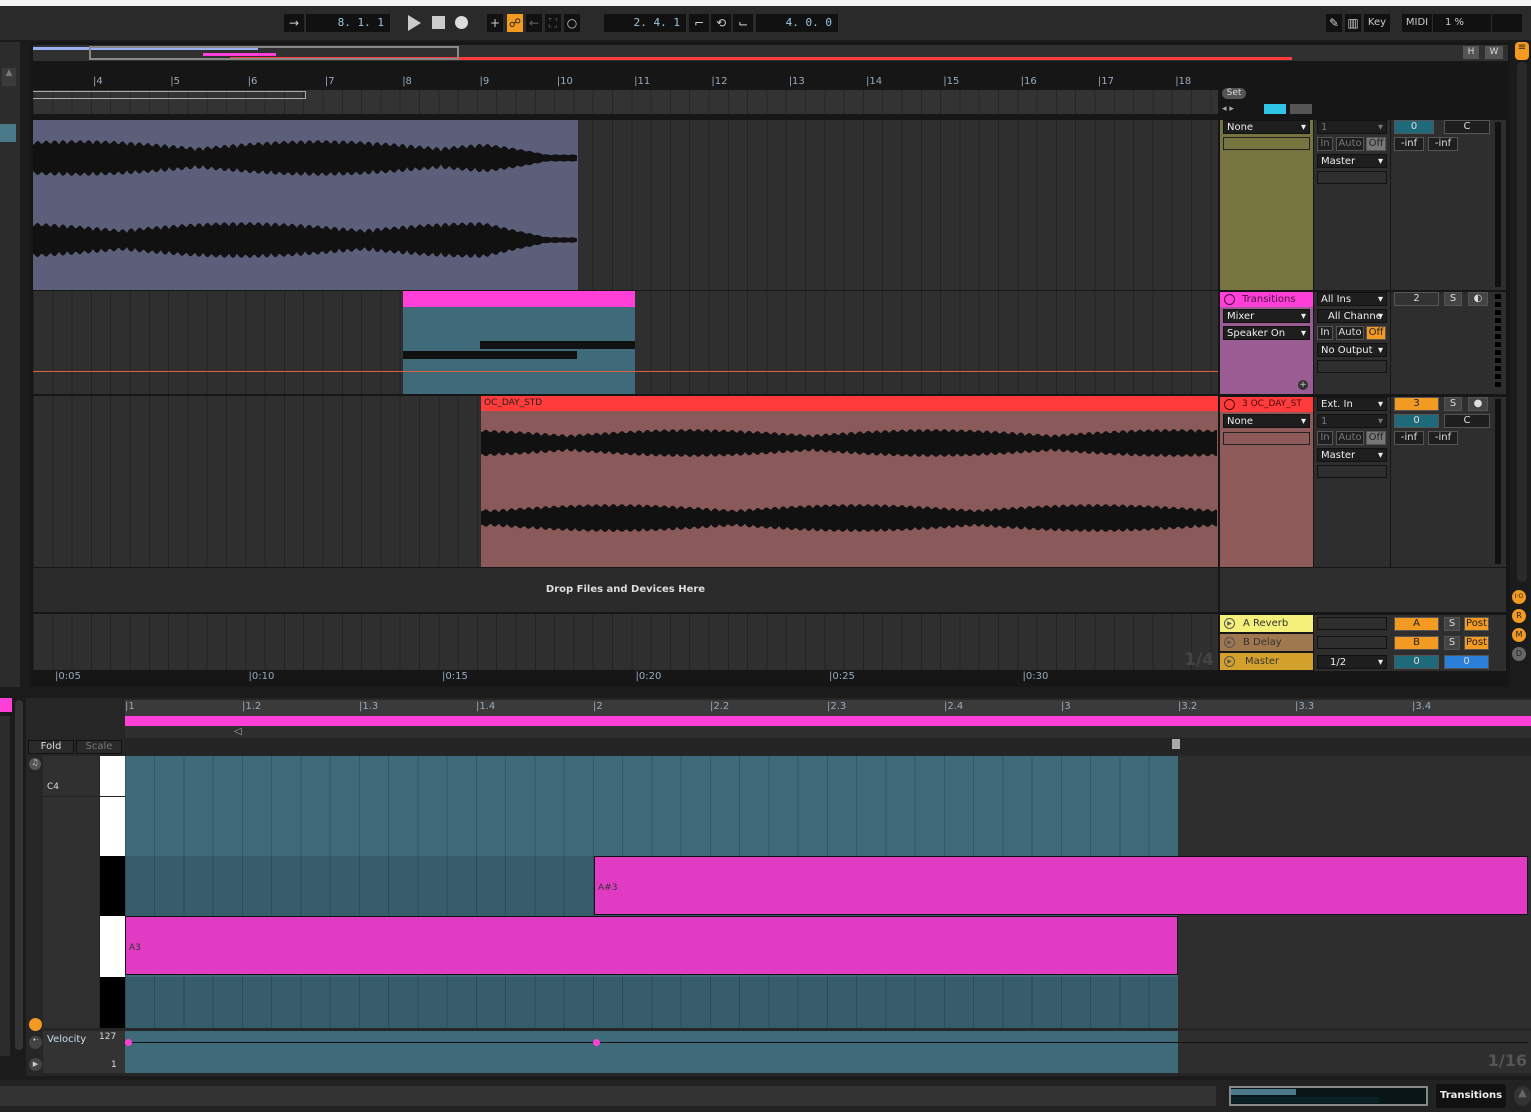  Describe the element at coordinates (625, 102) in the screenshot. I see `loop-brace-lane` at that location.